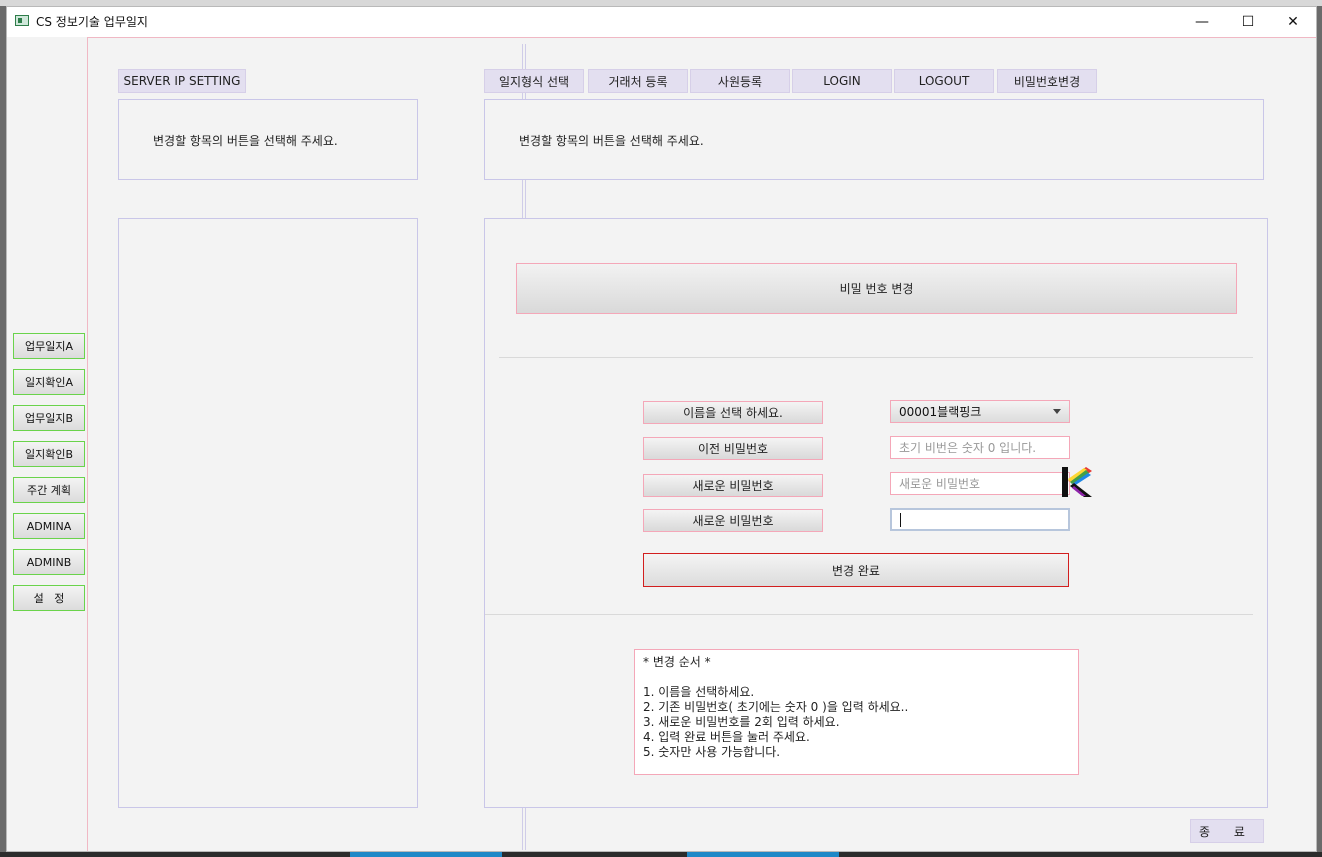 Image resolution: width=1322 pixels, height=857 pixels. What do you see at coordinates (1202, 22) in the screenshot?
I see `minimize-button: —` at bounding box center [1202, 22].